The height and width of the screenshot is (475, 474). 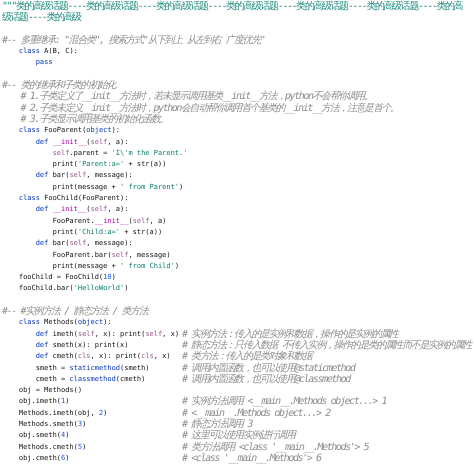 What do you see at coordinates (93, 120) in the screenshot?
I see `code-comment: # 3.子类显示调用基类的初始化函数。` at bounding box center [93, 120].